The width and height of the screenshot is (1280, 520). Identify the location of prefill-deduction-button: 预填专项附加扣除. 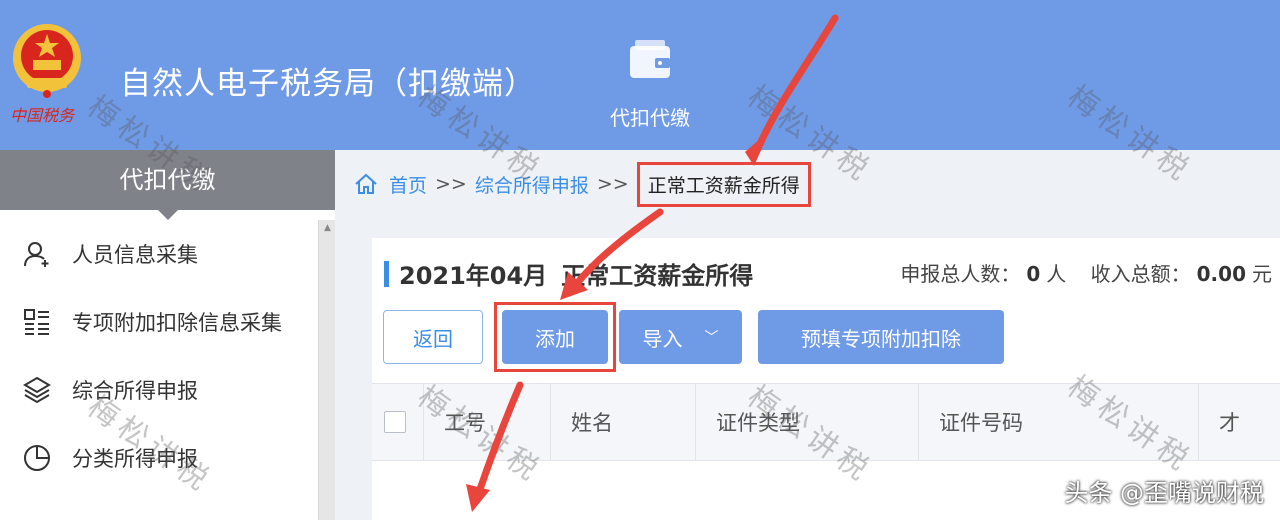
(881, 337).